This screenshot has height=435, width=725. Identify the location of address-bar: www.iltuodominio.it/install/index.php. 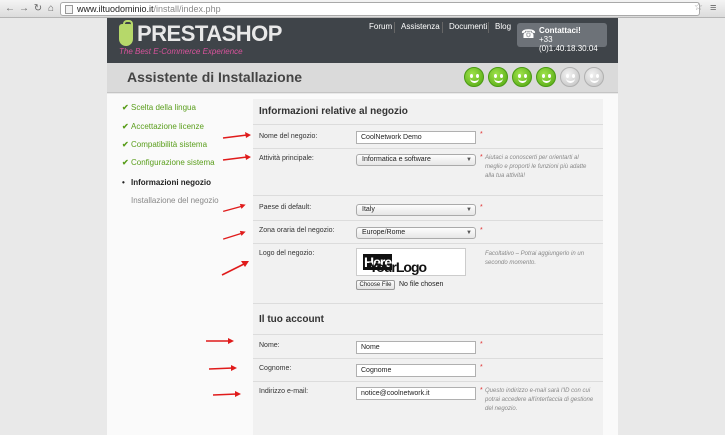
(380, 9).